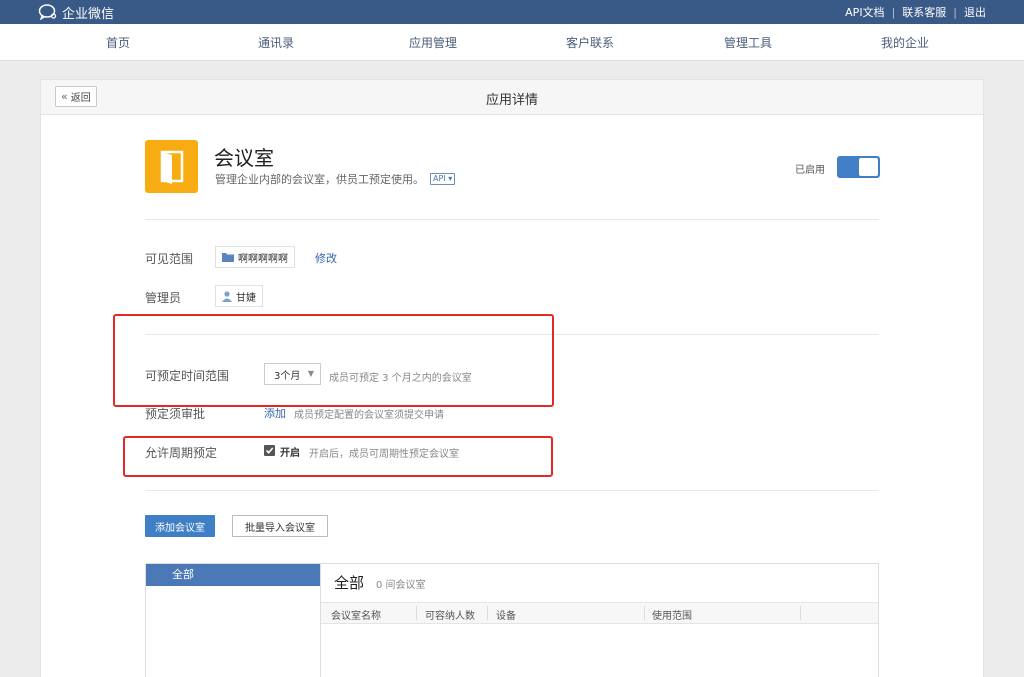  What do you see at coordinates (163, 298) in the screenshot?
I see `admin-label: 管理员` at bounding box center [163, 298].